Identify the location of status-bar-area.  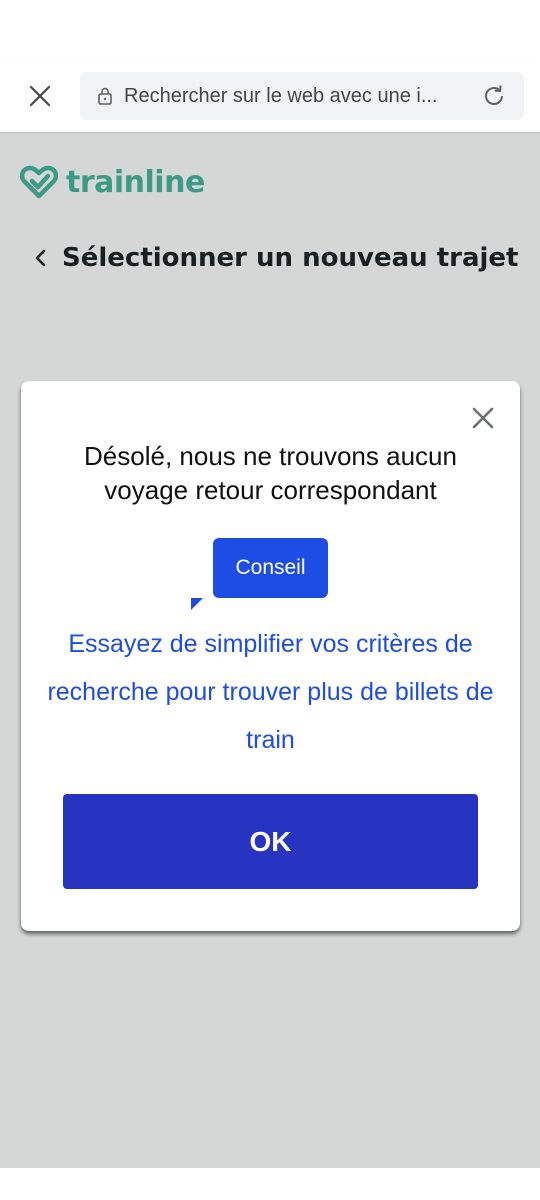
(270, 30).